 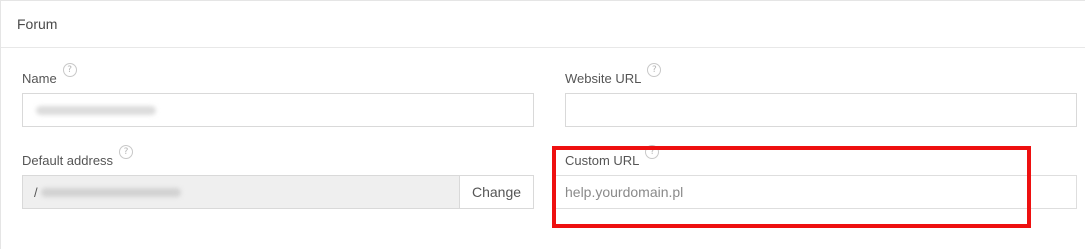 What do you see at coordinates (68, 160) in the screenshot?
I see `default-address-label: Default address` at bounding box center [68, 160].